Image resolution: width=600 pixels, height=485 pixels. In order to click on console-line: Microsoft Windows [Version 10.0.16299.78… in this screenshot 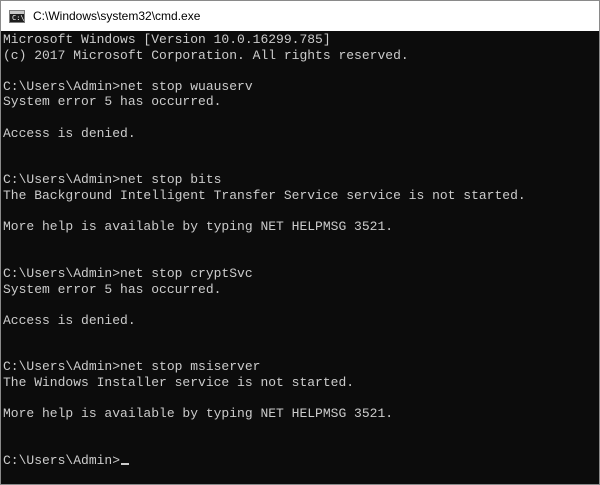, I will do `click(167, 39)`.